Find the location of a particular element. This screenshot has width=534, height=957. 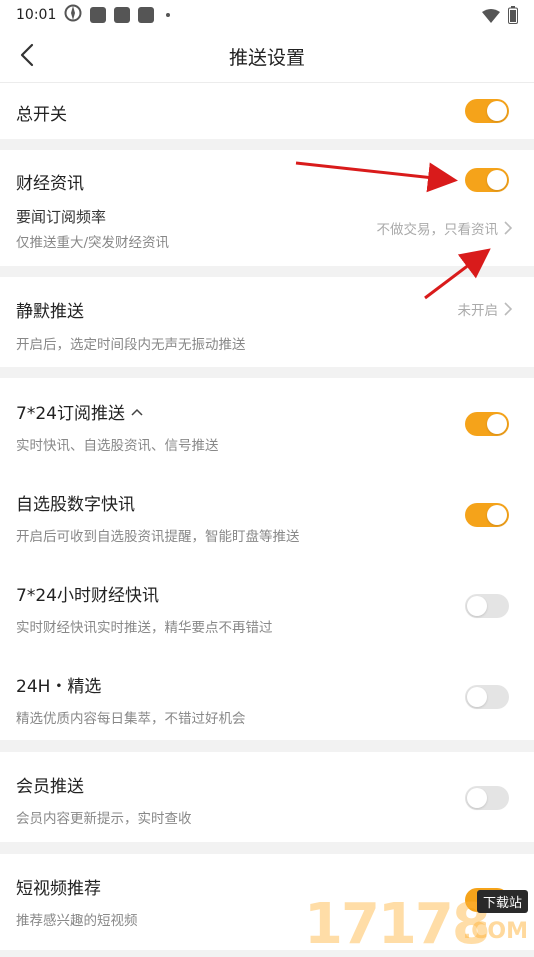

daily-selection-desc: 精选优质内容每日集萃，不错过好机会 is located at coordinates (131, 719).